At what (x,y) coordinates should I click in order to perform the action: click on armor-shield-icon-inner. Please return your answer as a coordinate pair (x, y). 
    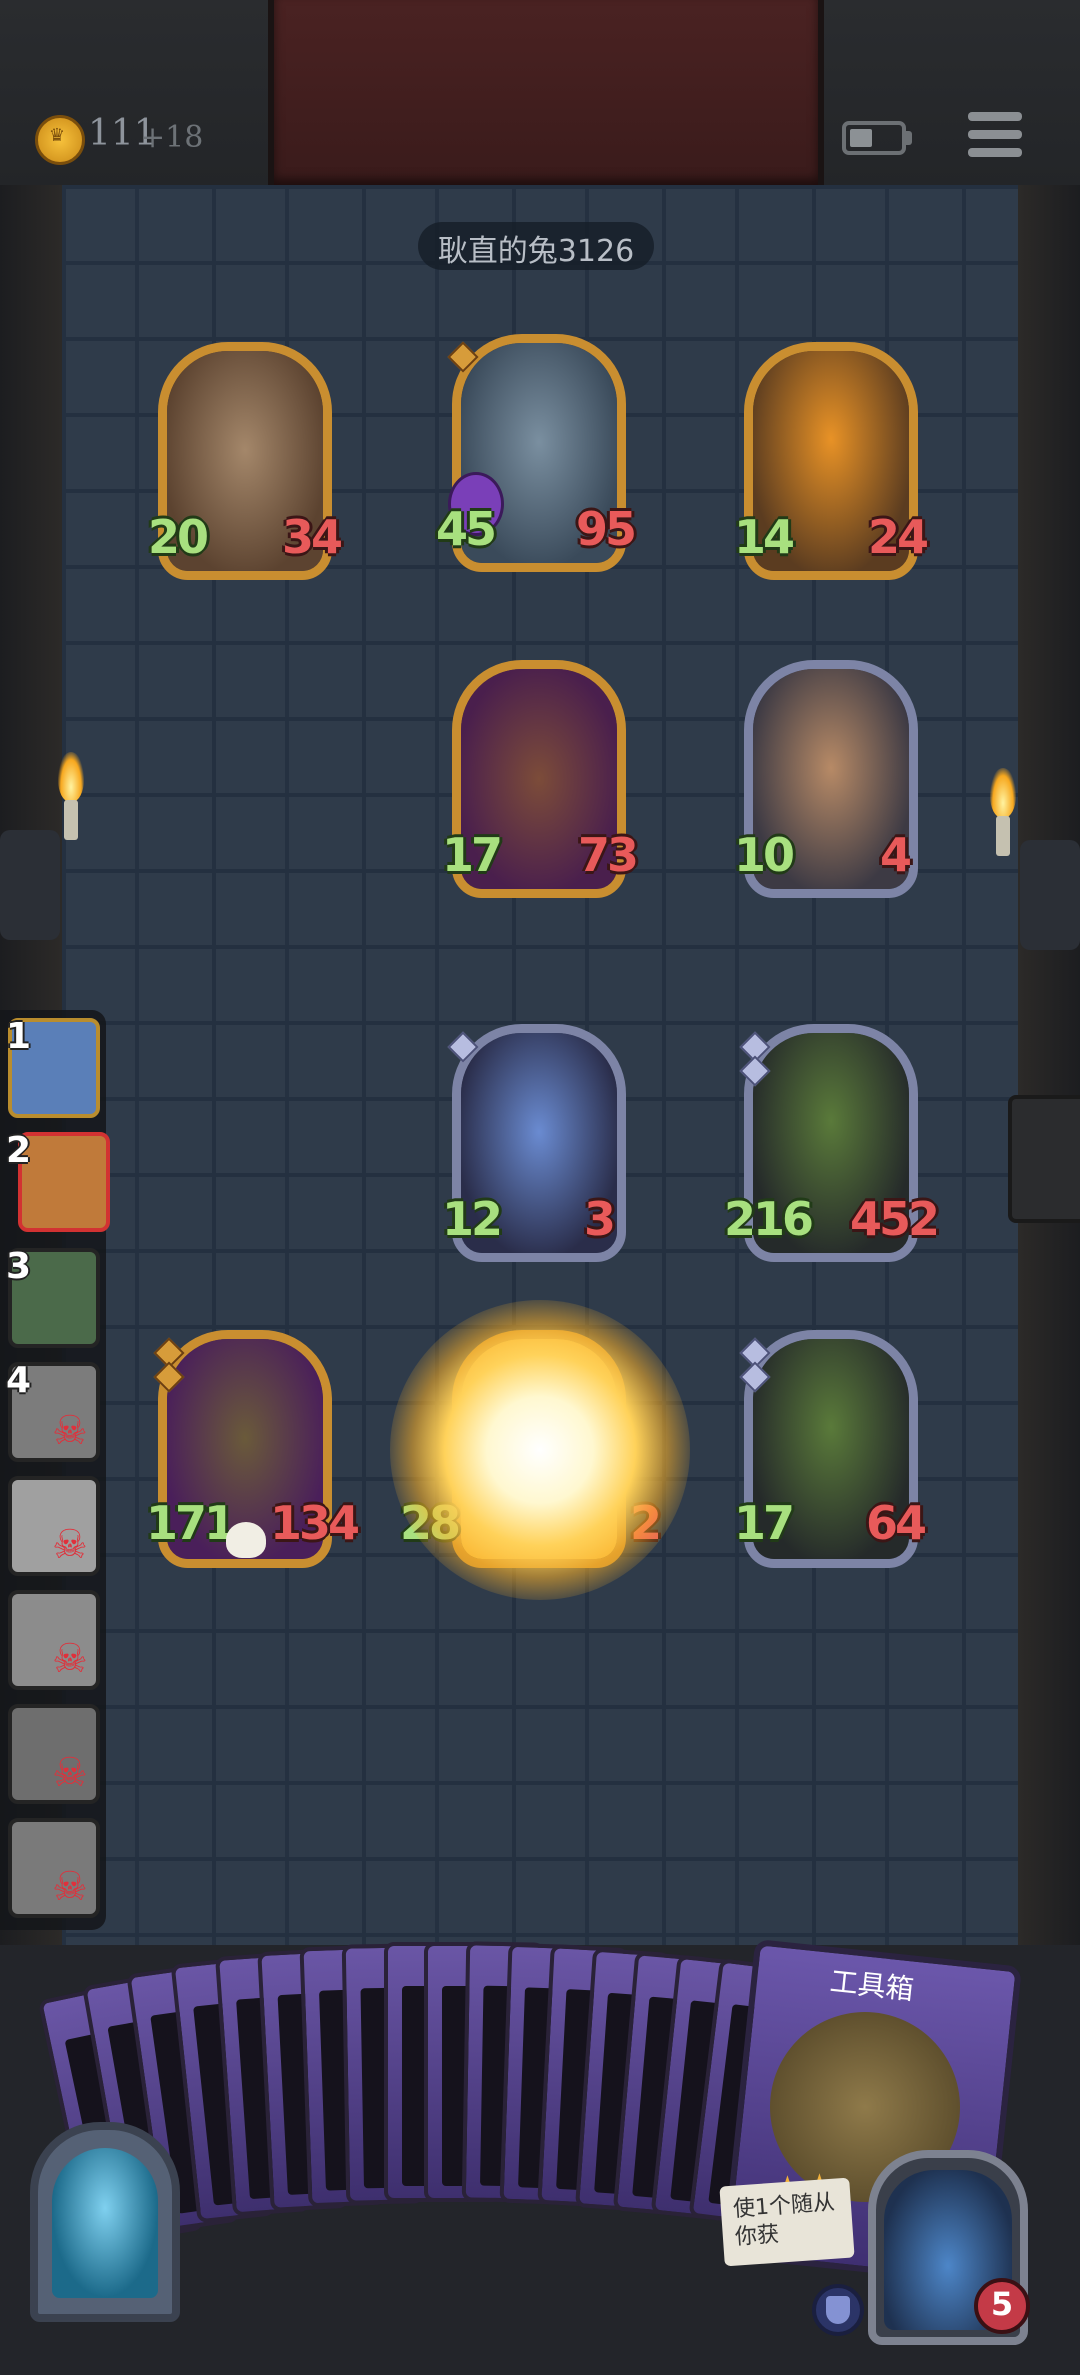
    Looking at the image, I should click on (838, 2310).